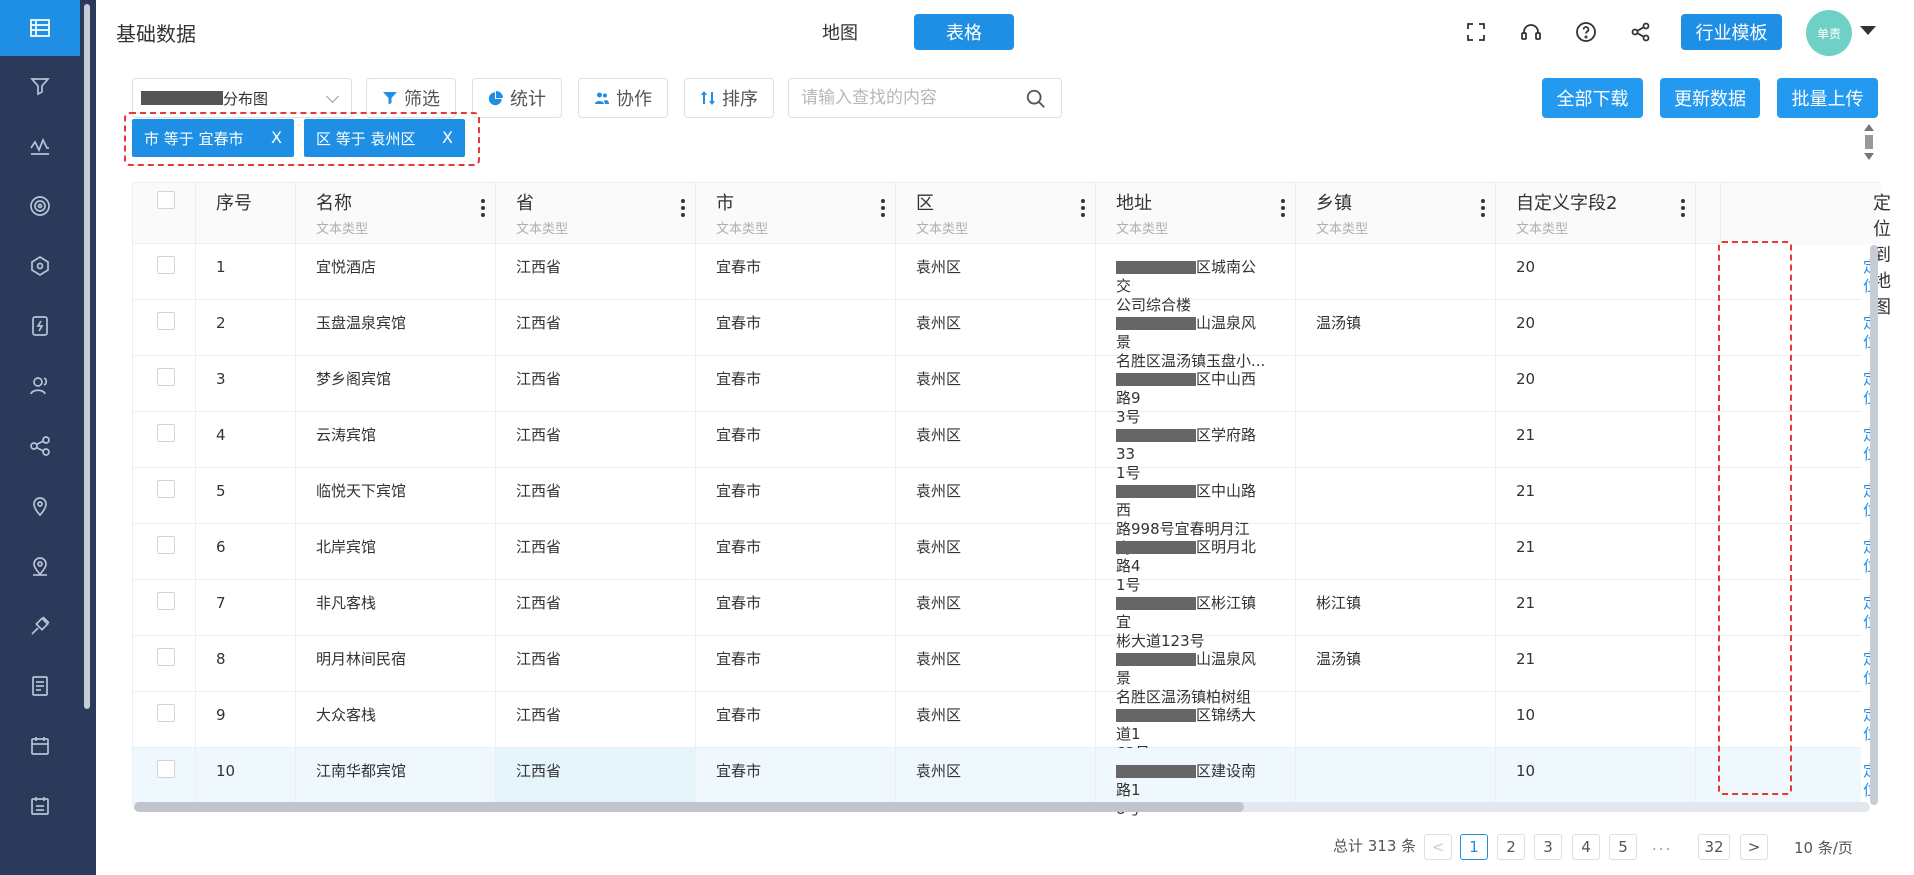 The image size is (1914, 875). Describe the element at coordinates (1438, 847) in the screenshot. I see `prev-page-button: <` at that location.